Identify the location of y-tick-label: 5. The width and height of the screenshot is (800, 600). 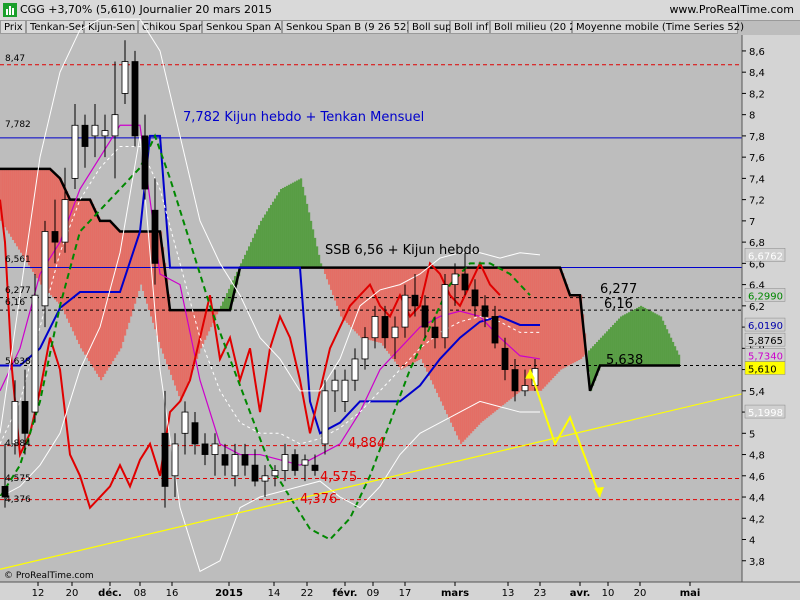
(752, 434).